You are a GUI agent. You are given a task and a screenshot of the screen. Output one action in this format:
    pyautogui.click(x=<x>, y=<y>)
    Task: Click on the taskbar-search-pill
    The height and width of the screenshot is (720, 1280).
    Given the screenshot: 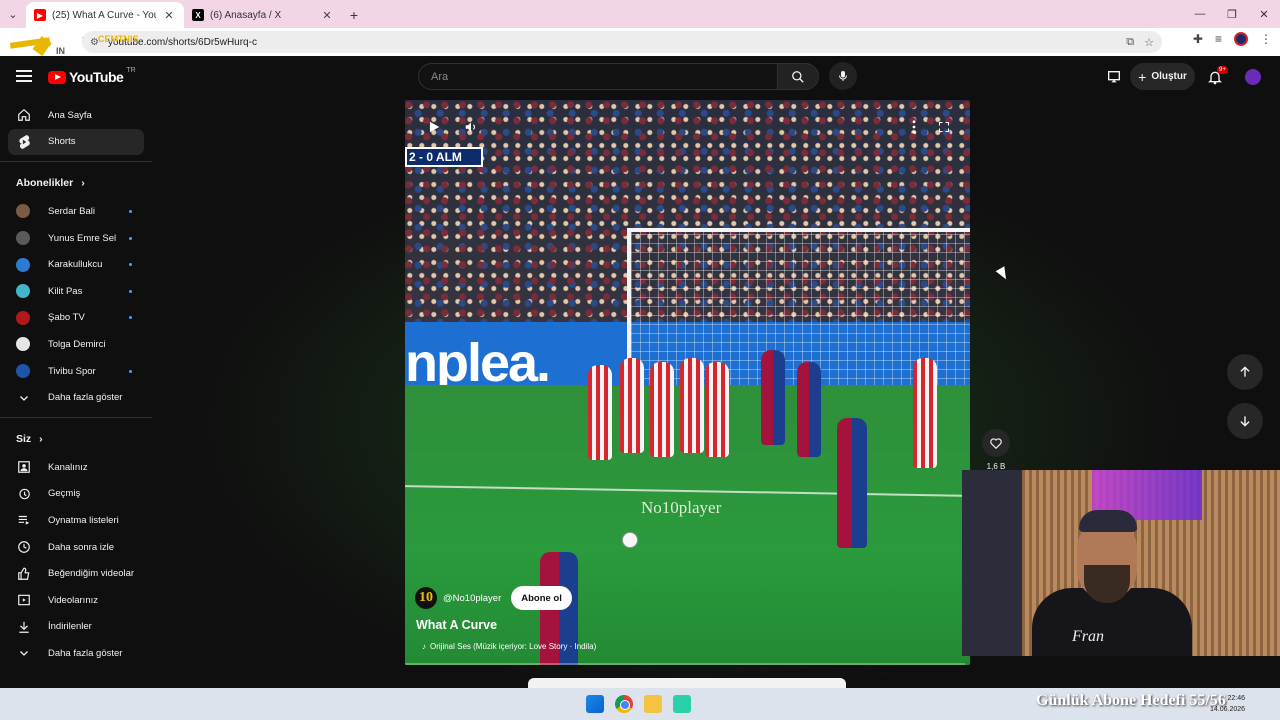 What is the action you would take?
    pyautogui.click(x=687, y=683)
    